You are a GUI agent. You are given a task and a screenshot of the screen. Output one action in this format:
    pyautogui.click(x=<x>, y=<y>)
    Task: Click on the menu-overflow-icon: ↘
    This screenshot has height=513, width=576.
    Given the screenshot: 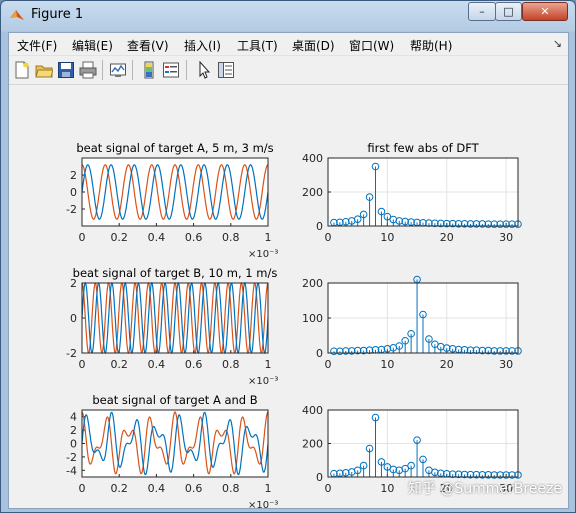 What is the action you would take?
    pyautogui.click(x=557, y=43)
    